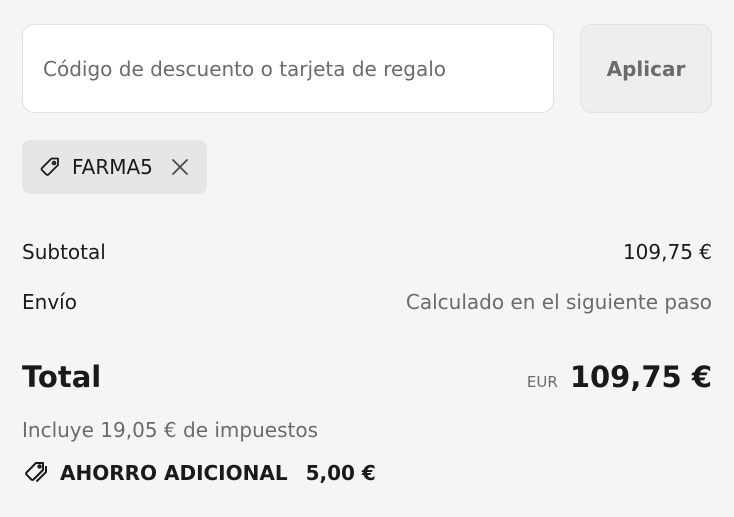  I want to click on applied-discount-chip: FARMA5, so click(114, 167).